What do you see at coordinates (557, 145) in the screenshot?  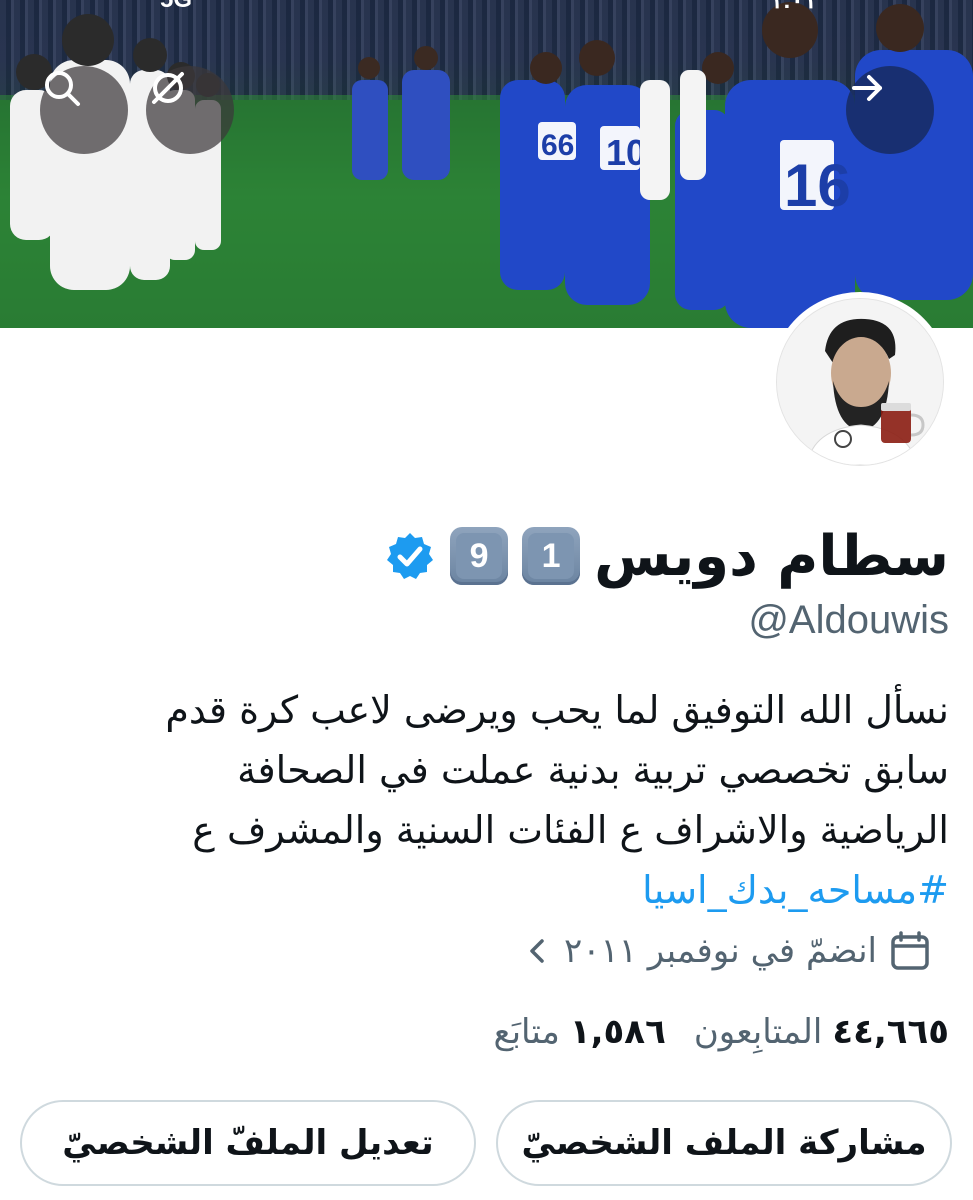 I see `svg-text: 66` at bounding box center [557, 145].